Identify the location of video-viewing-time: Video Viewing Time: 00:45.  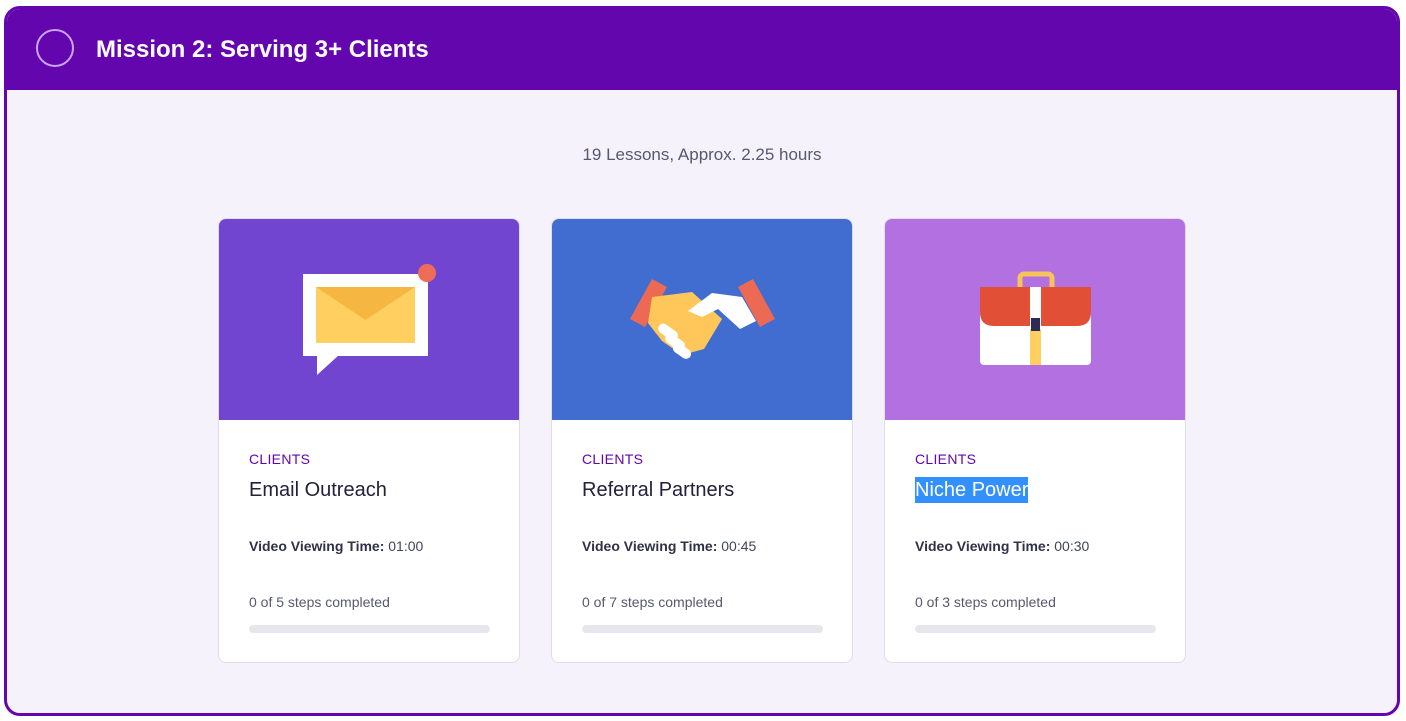
(669, 546).